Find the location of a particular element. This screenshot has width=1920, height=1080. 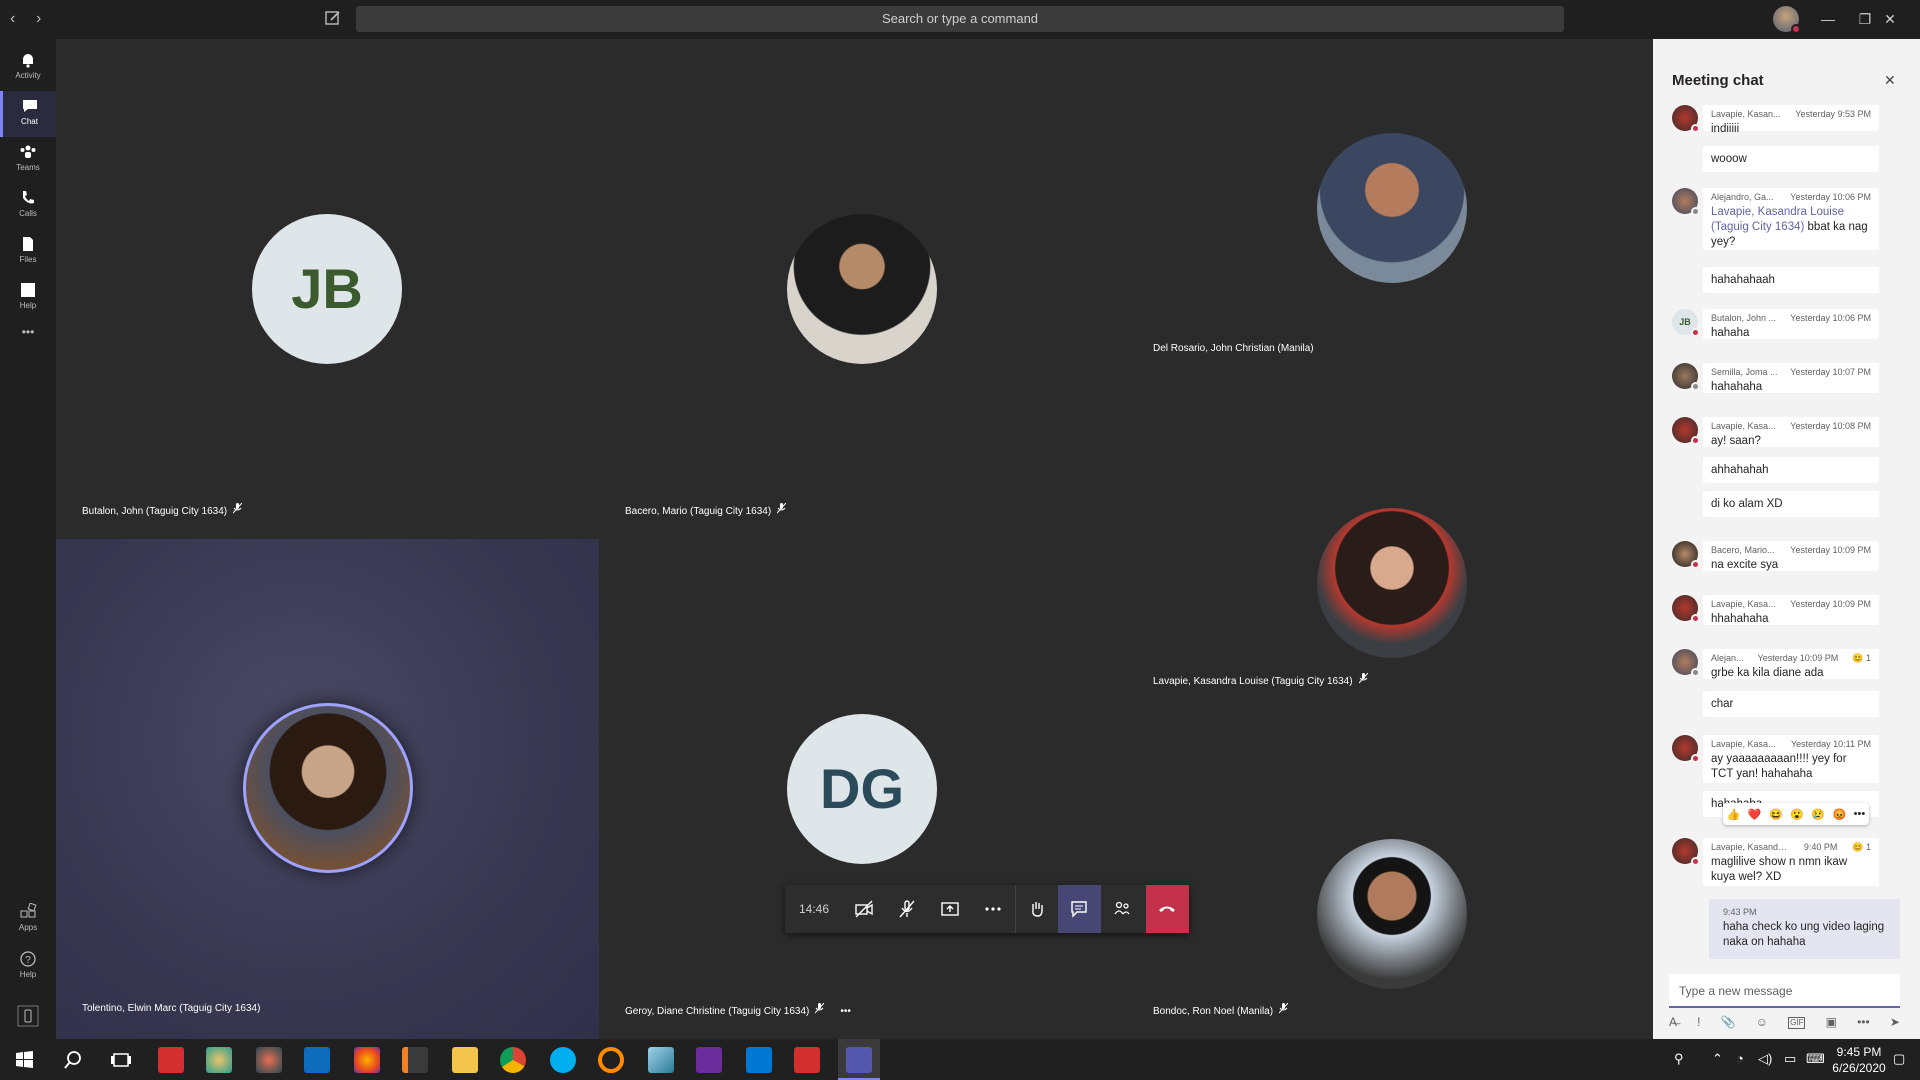

firefox-icon is located at coordinates (367, 1060).